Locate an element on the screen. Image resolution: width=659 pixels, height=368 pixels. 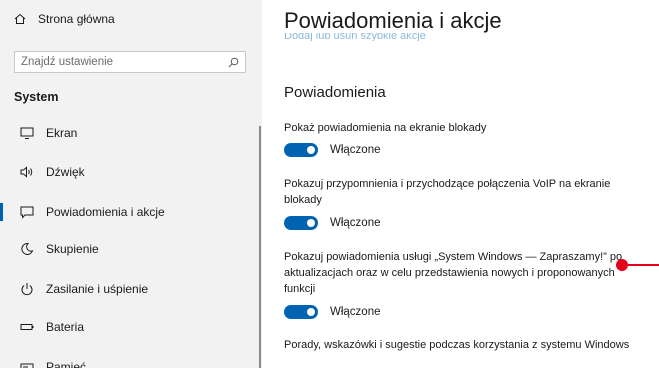
sidebar-item-label: Skupienie is located at coordinates (72, 249).